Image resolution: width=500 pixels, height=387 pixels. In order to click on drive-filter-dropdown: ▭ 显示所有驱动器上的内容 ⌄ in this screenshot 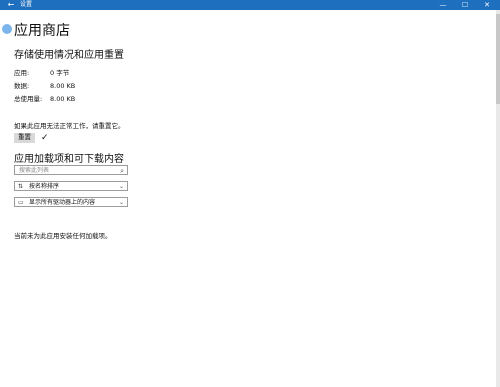, I will do `click(71, 202)`.